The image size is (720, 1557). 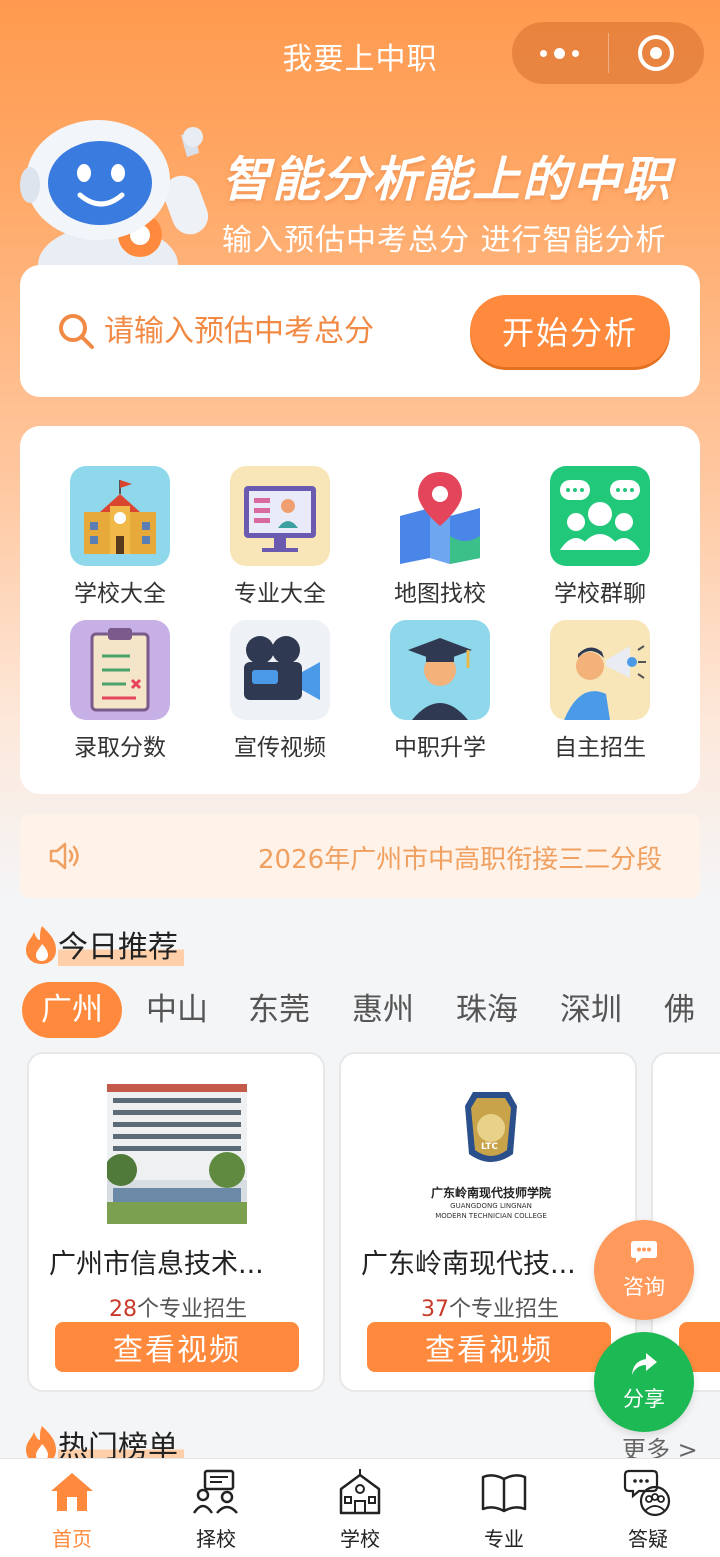 What do you see at coordinates (489, 1309) in the screenshot?
I see `major-count: 37个专业招生` at bounding box center [489, 1309].